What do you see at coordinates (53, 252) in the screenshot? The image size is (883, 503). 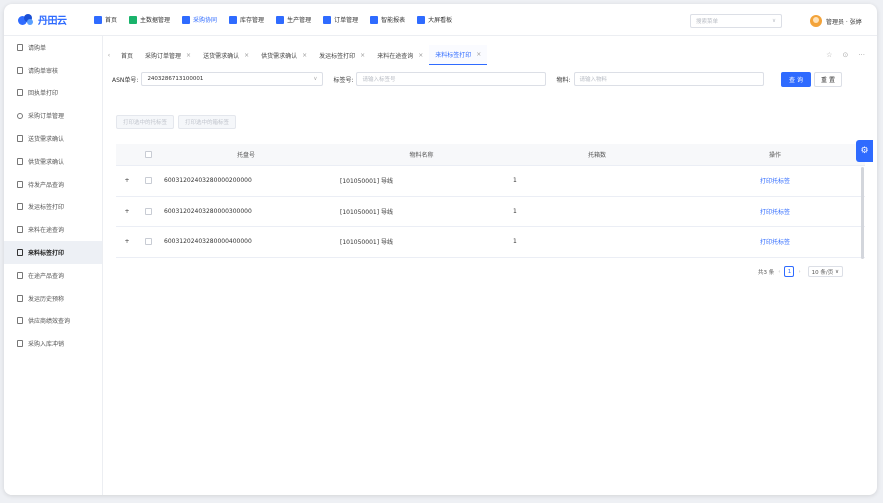 I see `sidebar-item-9: 来料标签打印` at bounding box center [53, 252].